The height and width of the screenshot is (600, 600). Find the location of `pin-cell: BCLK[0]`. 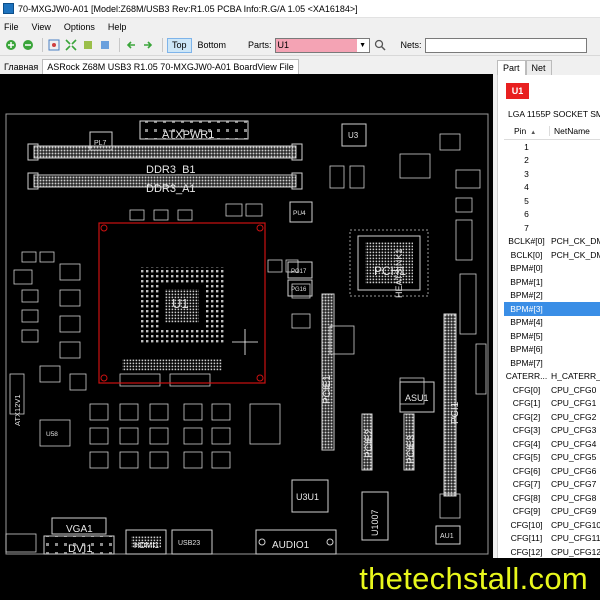

pin-cell: BCLK[0] is located at coordinates (526, 254).